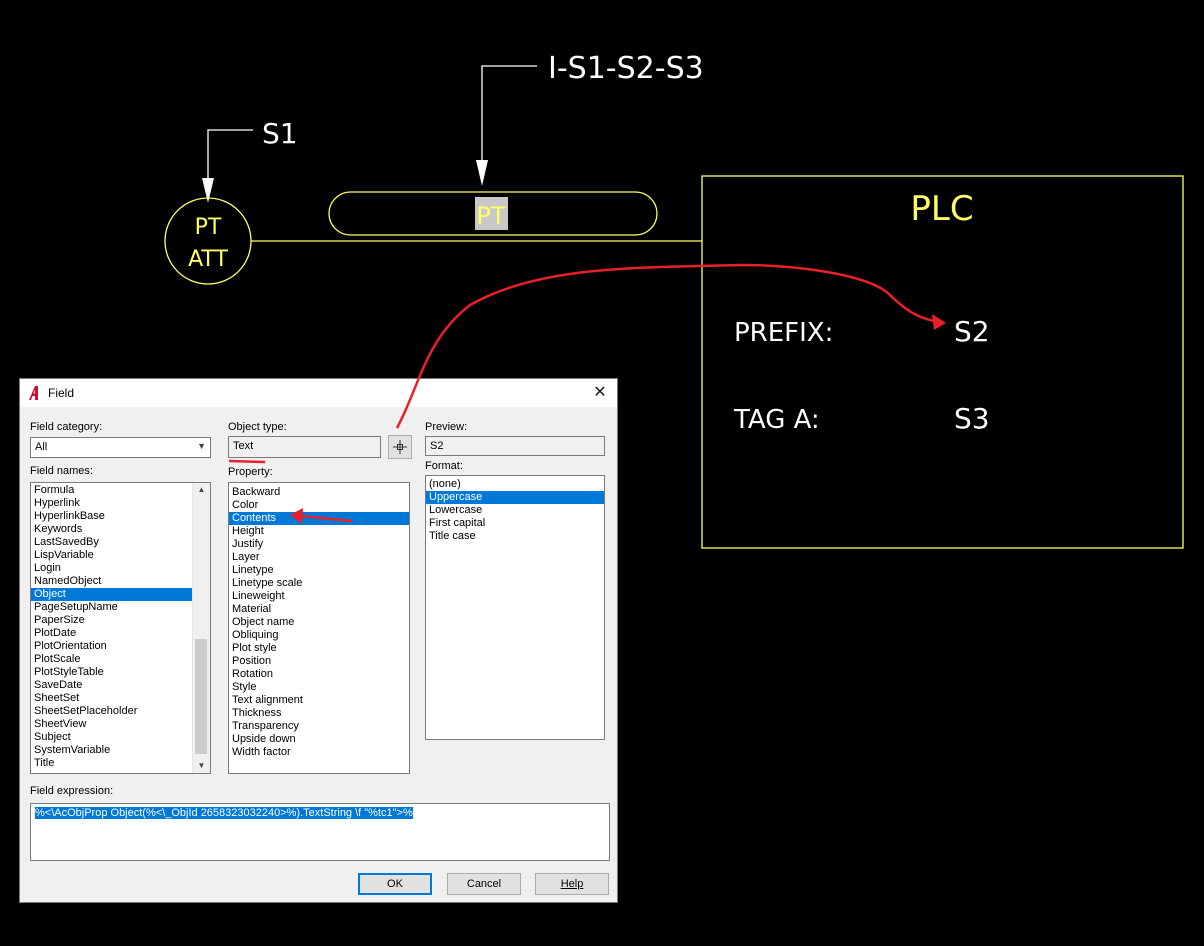 The height and width of the screenshot is (946, 1204). I want to click on property-item: Obliquing, so click(319, 635).